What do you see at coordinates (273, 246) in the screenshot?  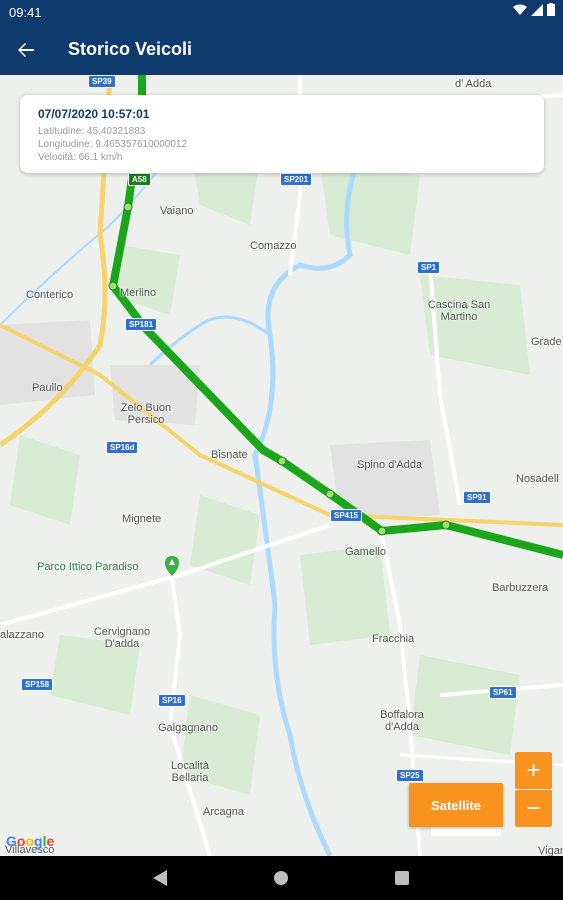 I see `place-label: Comazzo` at bounding box center [273, 246].